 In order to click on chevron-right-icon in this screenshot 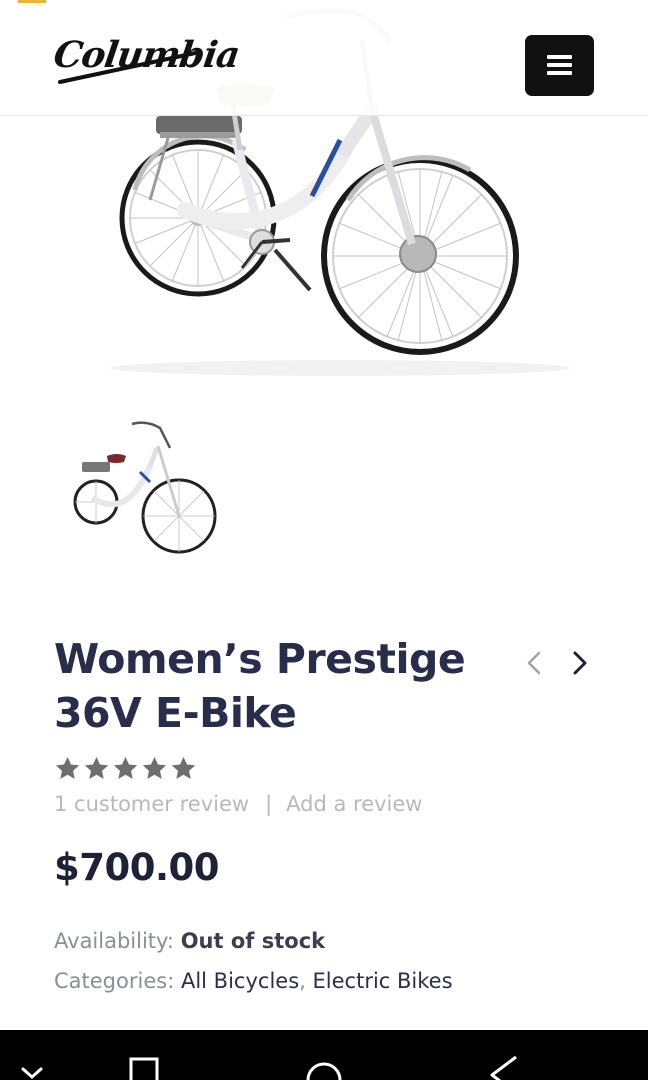, I will do `click(580, 663)`.